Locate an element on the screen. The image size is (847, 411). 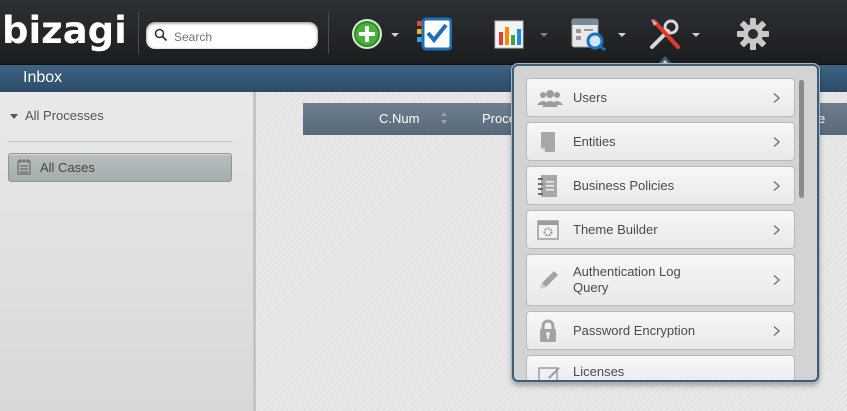
calendar-search-icon is located at coordinates (588, 34).